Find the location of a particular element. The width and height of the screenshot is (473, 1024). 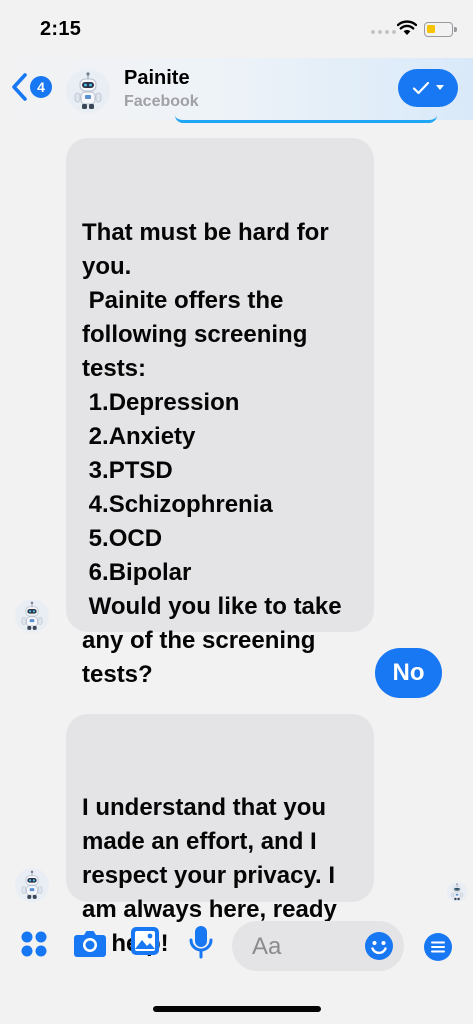

back-button: 4 is located at coordinates (31, 87).